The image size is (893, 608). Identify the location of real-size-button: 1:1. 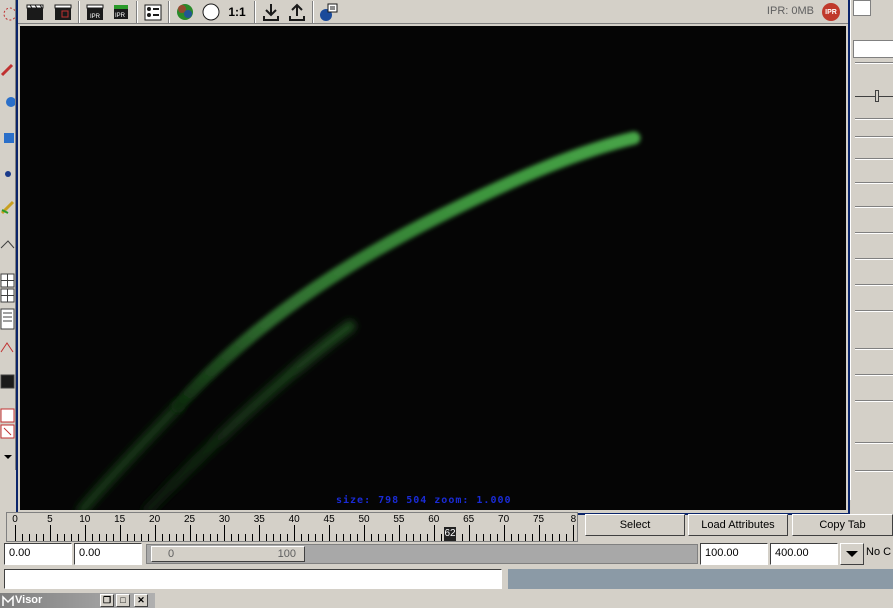
(237, 12).